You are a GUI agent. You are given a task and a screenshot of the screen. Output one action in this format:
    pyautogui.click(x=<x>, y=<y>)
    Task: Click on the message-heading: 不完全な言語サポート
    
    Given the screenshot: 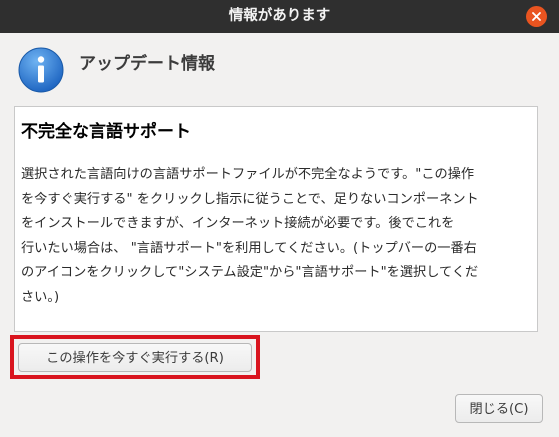 What is the action you would take?
    pyautogui.click(x=106, y=132)
    